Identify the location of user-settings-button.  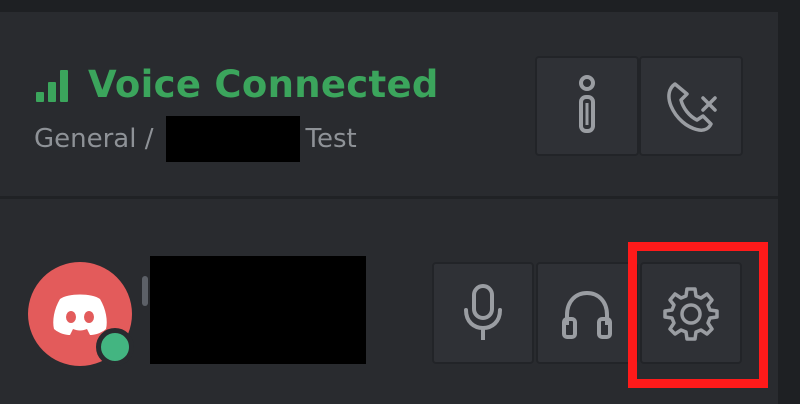
(691, 313).